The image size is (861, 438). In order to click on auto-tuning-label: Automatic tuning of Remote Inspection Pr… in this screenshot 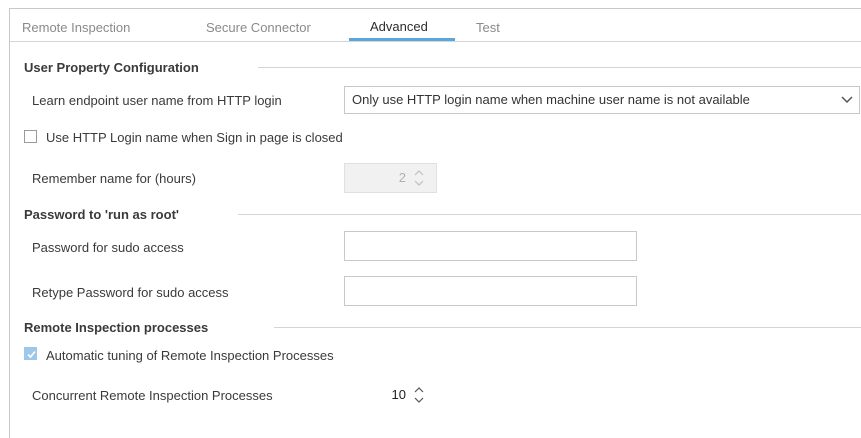, I will do `click(190, 355)`.